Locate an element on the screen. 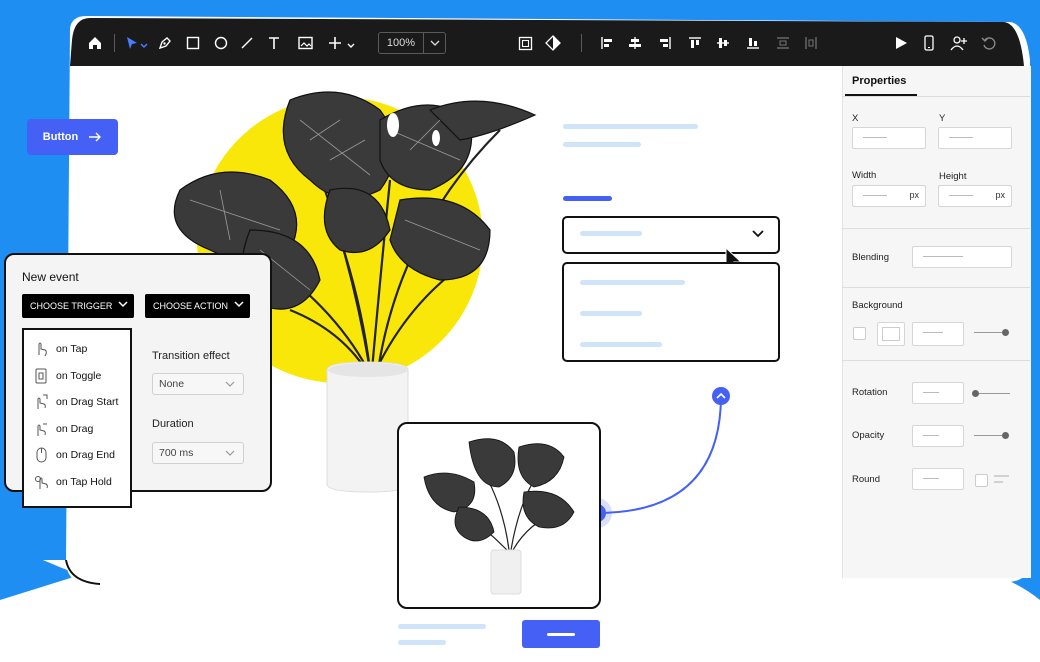 This screenshot has height=662, width=1040. mobile-icon is located at coordinates (929, 43).